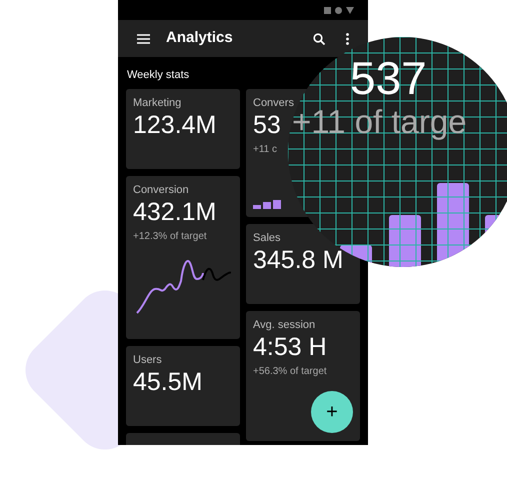  What do you see at coordinates (347, 38) in the screenshot?
I see `more-icon` at bounding box center [347, 38].